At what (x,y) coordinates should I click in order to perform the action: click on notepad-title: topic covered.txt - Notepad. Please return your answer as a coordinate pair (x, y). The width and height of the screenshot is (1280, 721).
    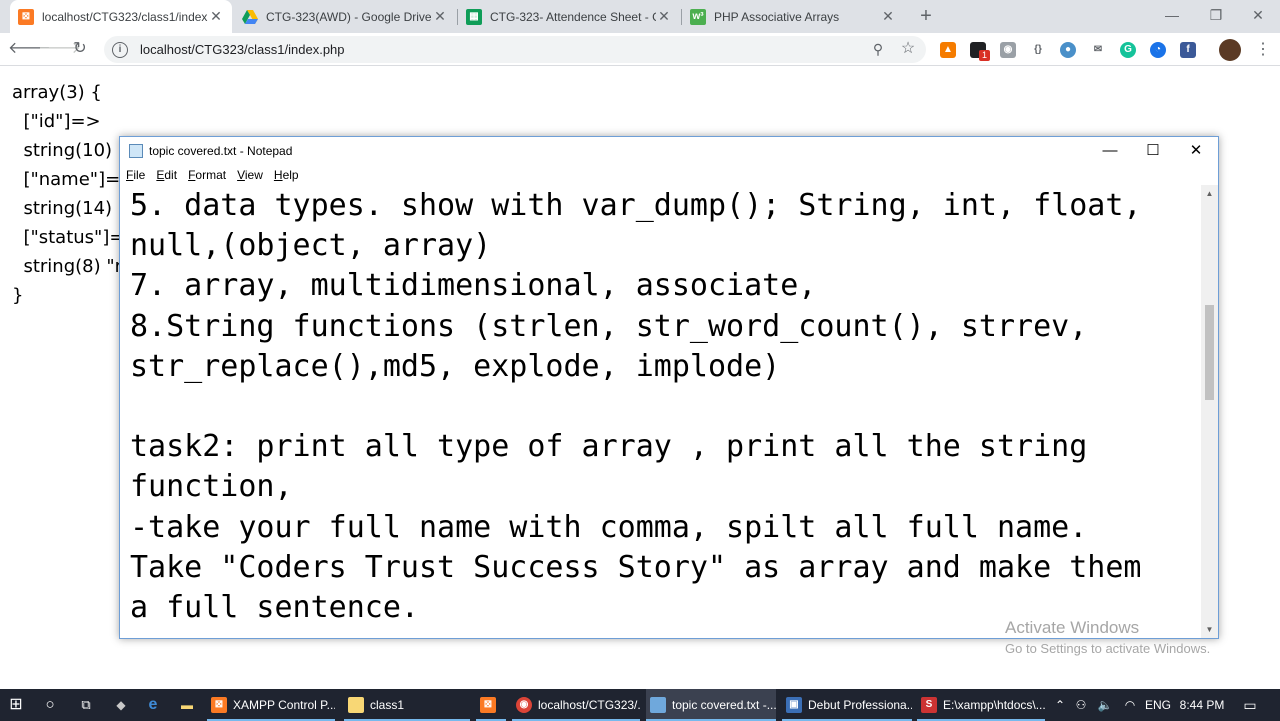
    Looking at the image, I should click on (221, 150).